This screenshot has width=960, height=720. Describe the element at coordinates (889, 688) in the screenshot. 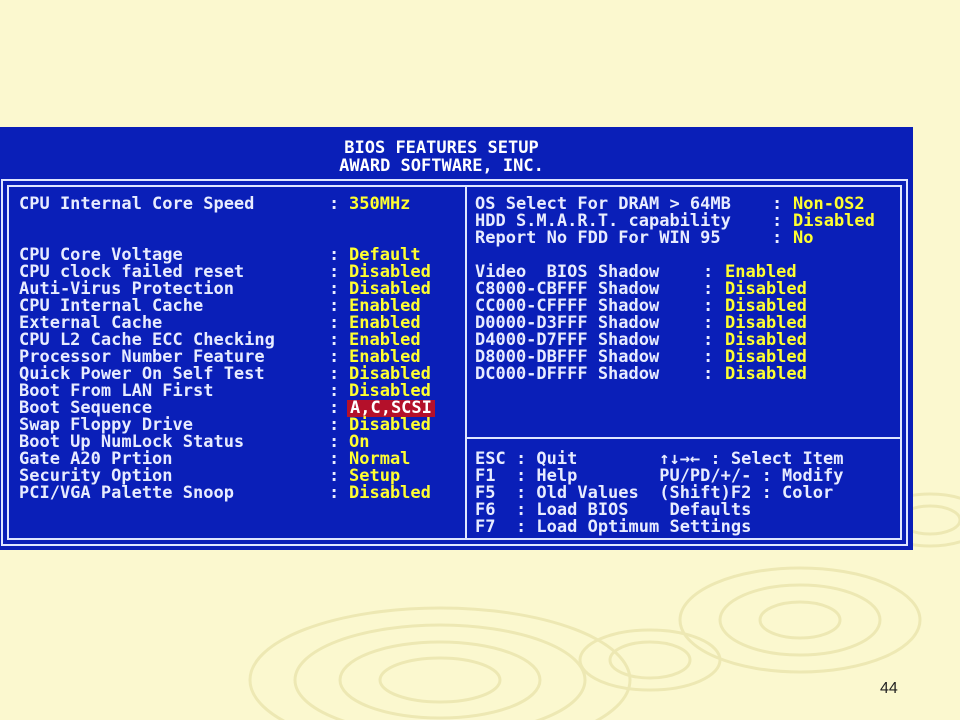

I see `slide-page-number: 44` at that location.